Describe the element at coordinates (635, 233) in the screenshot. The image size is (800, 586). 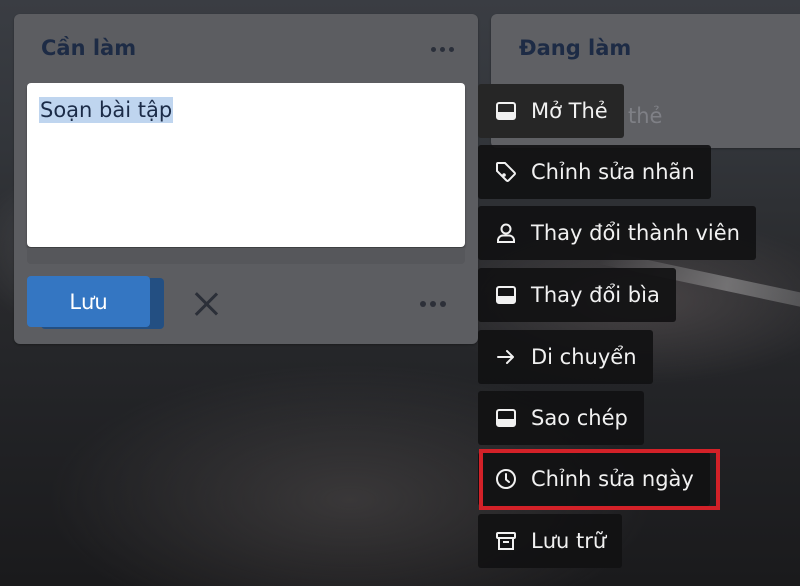
I see `menu-item-label: Thay đổi thành viên` at that location.